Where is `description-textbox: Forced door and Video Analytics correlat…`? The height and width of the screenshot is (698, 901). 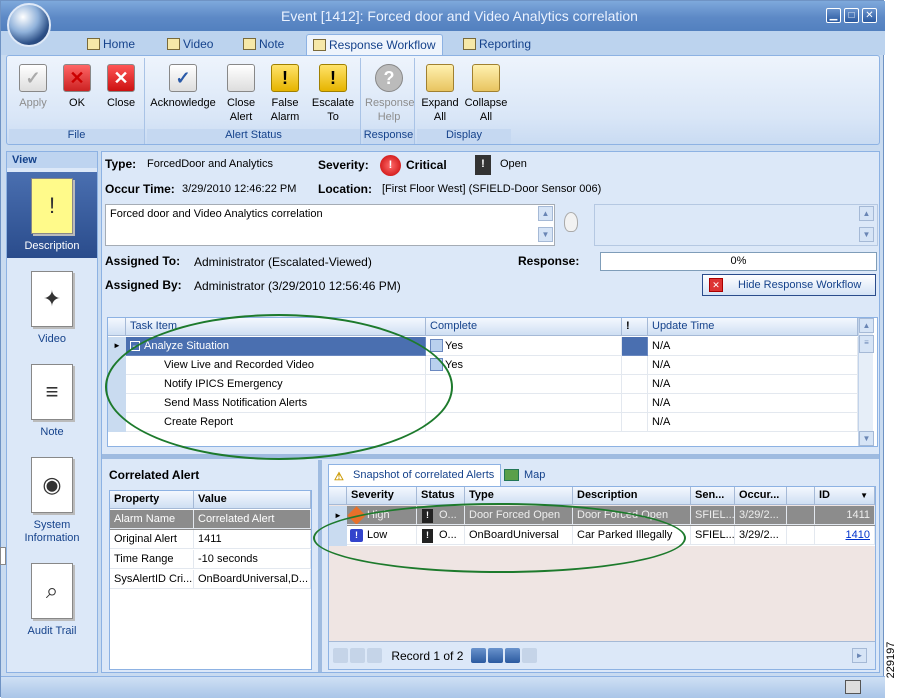 description-textbox: Forced door and Video Analytics correlat… is located at coordinates (330, 225).